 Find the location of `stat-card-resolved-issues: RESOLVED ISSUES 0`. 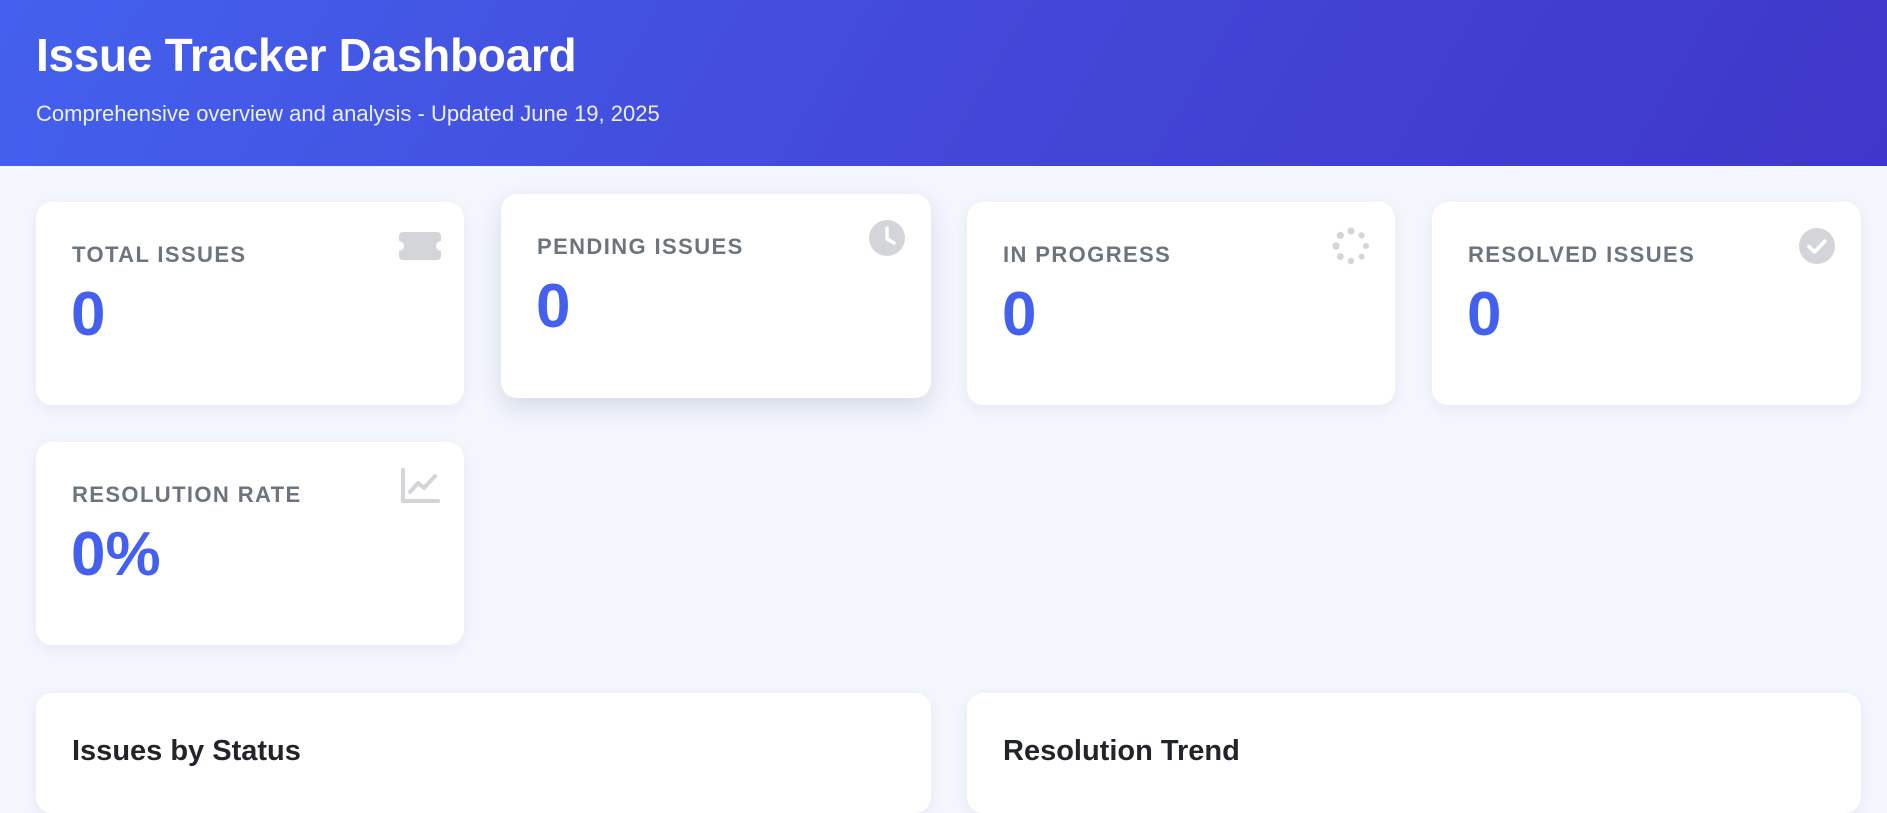

stat-card-resolved-issues: RESOLVED ISSUES 0 is located at coordinates (1646, 303).